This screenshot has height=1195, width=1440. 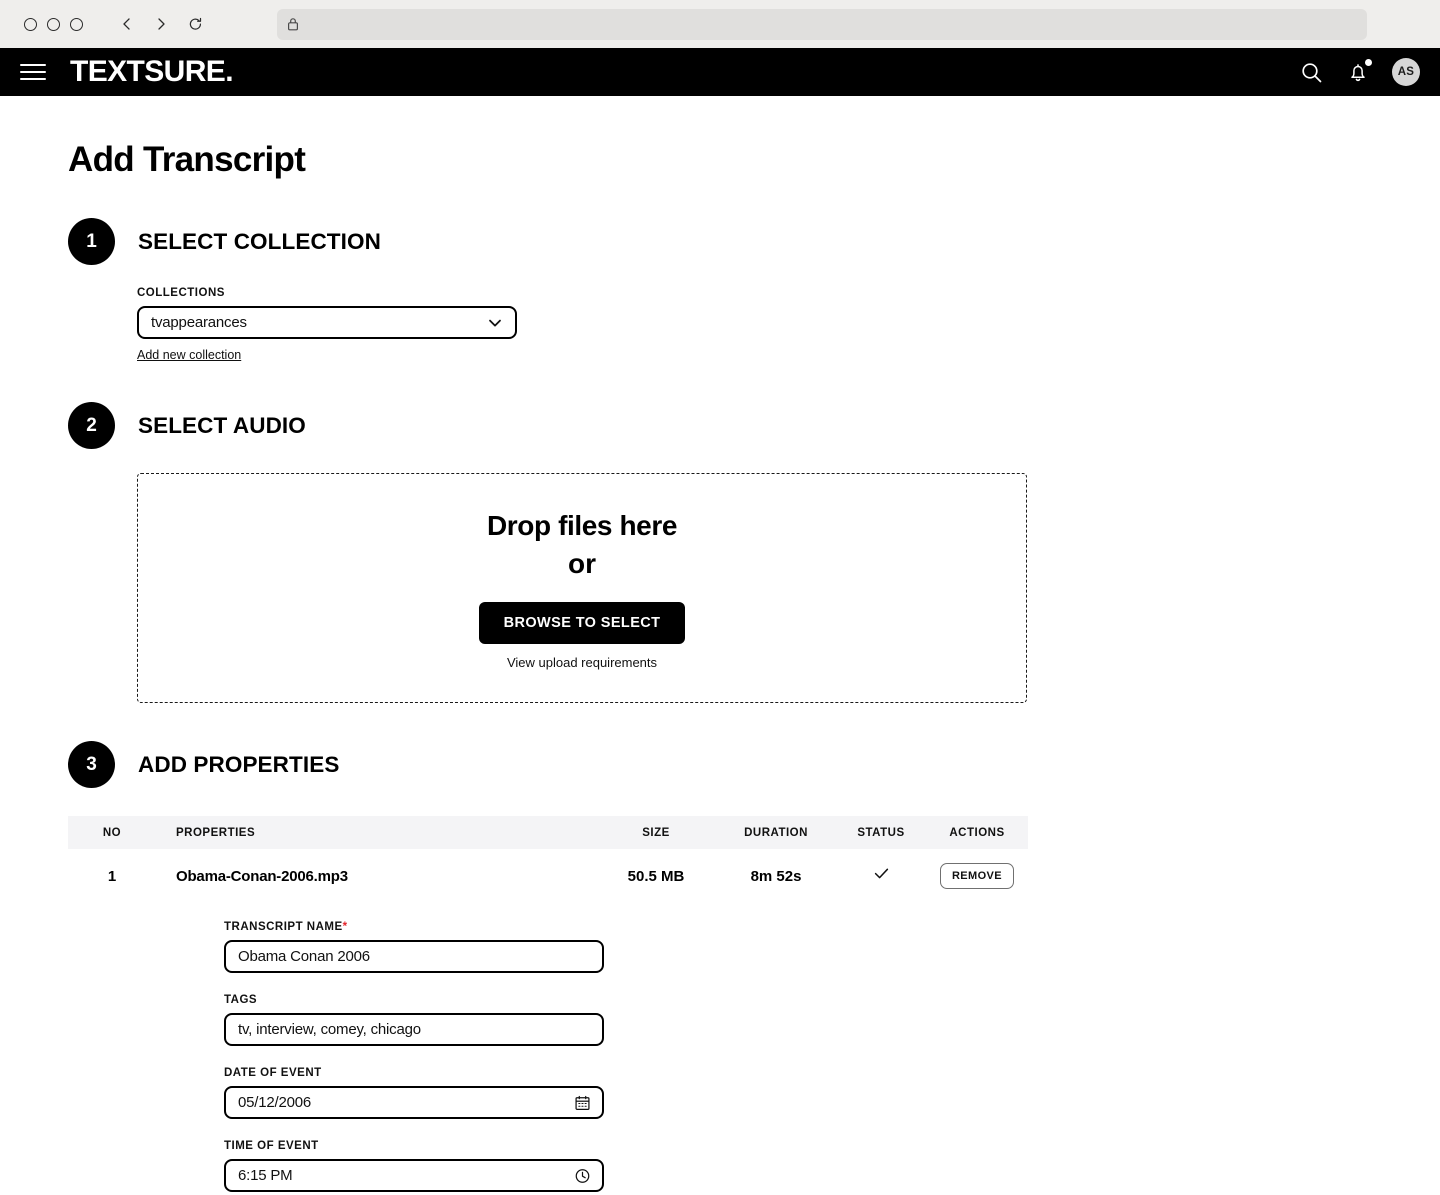 I want to click on row-duration: 8m 52s, so click(x=776, y=876).